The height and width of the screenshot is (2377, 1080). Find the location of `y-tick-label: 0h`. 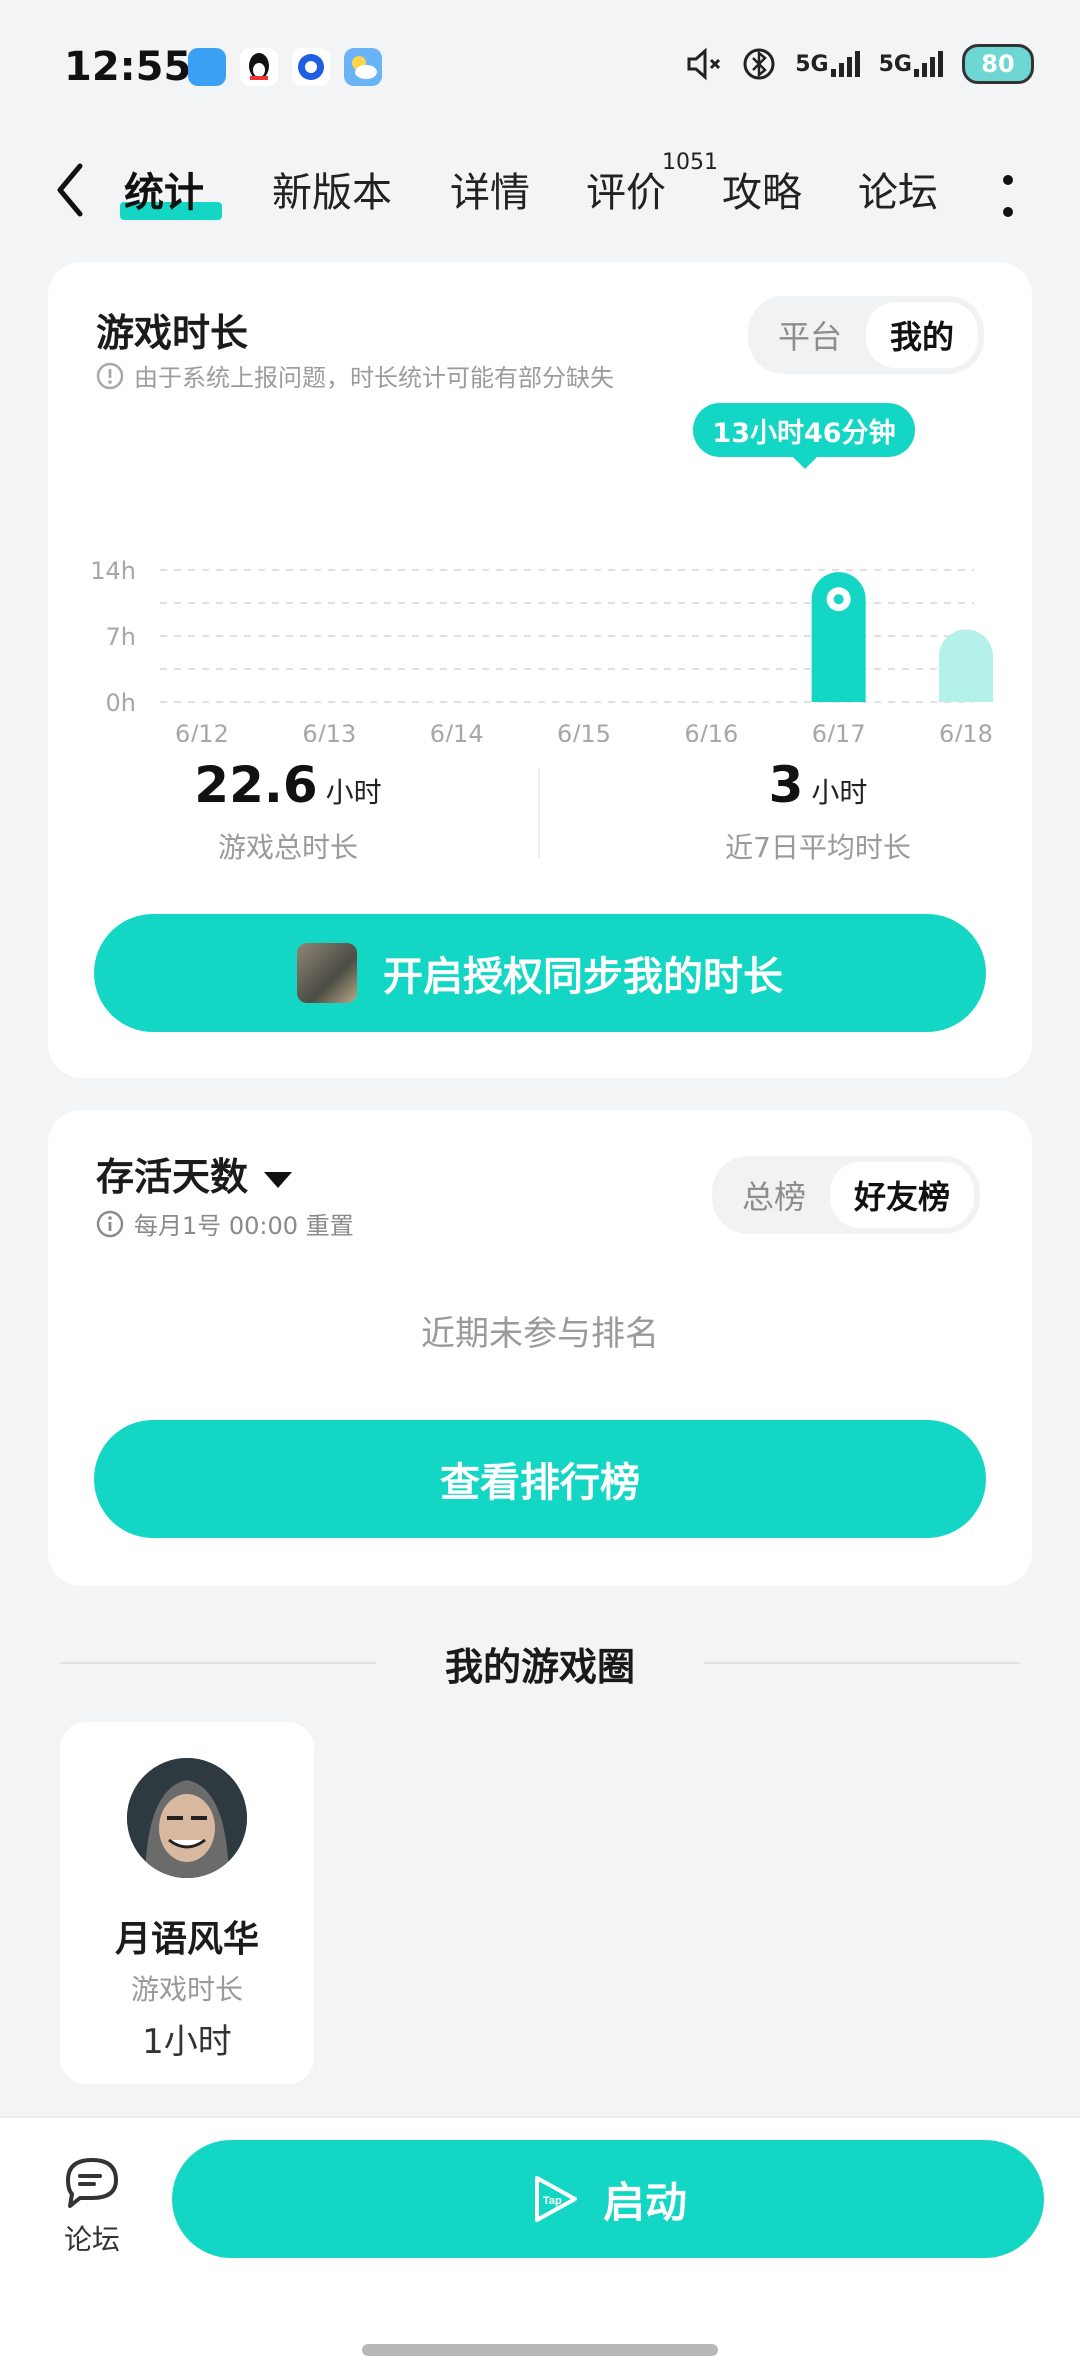

y-tick-label: 0h is located at coordinates (121, 703).